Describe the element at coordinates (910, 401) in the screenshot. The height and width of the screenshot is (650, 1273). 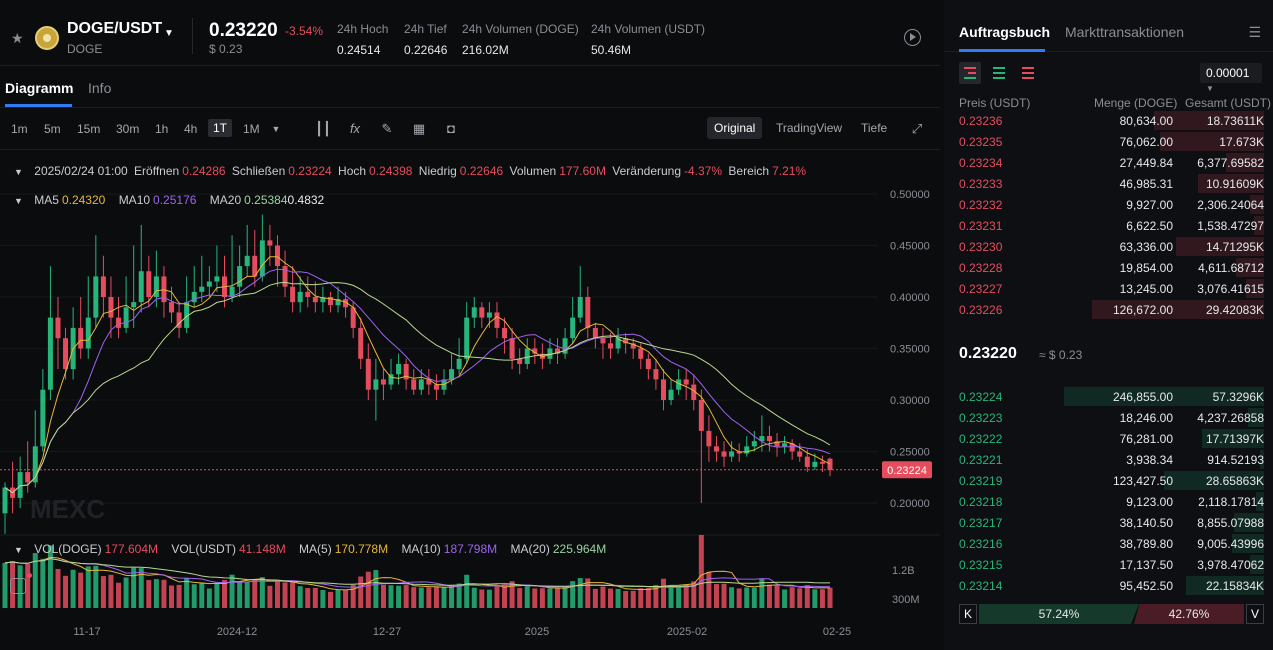
I see `y-tick-label: 0.30000` at that location.